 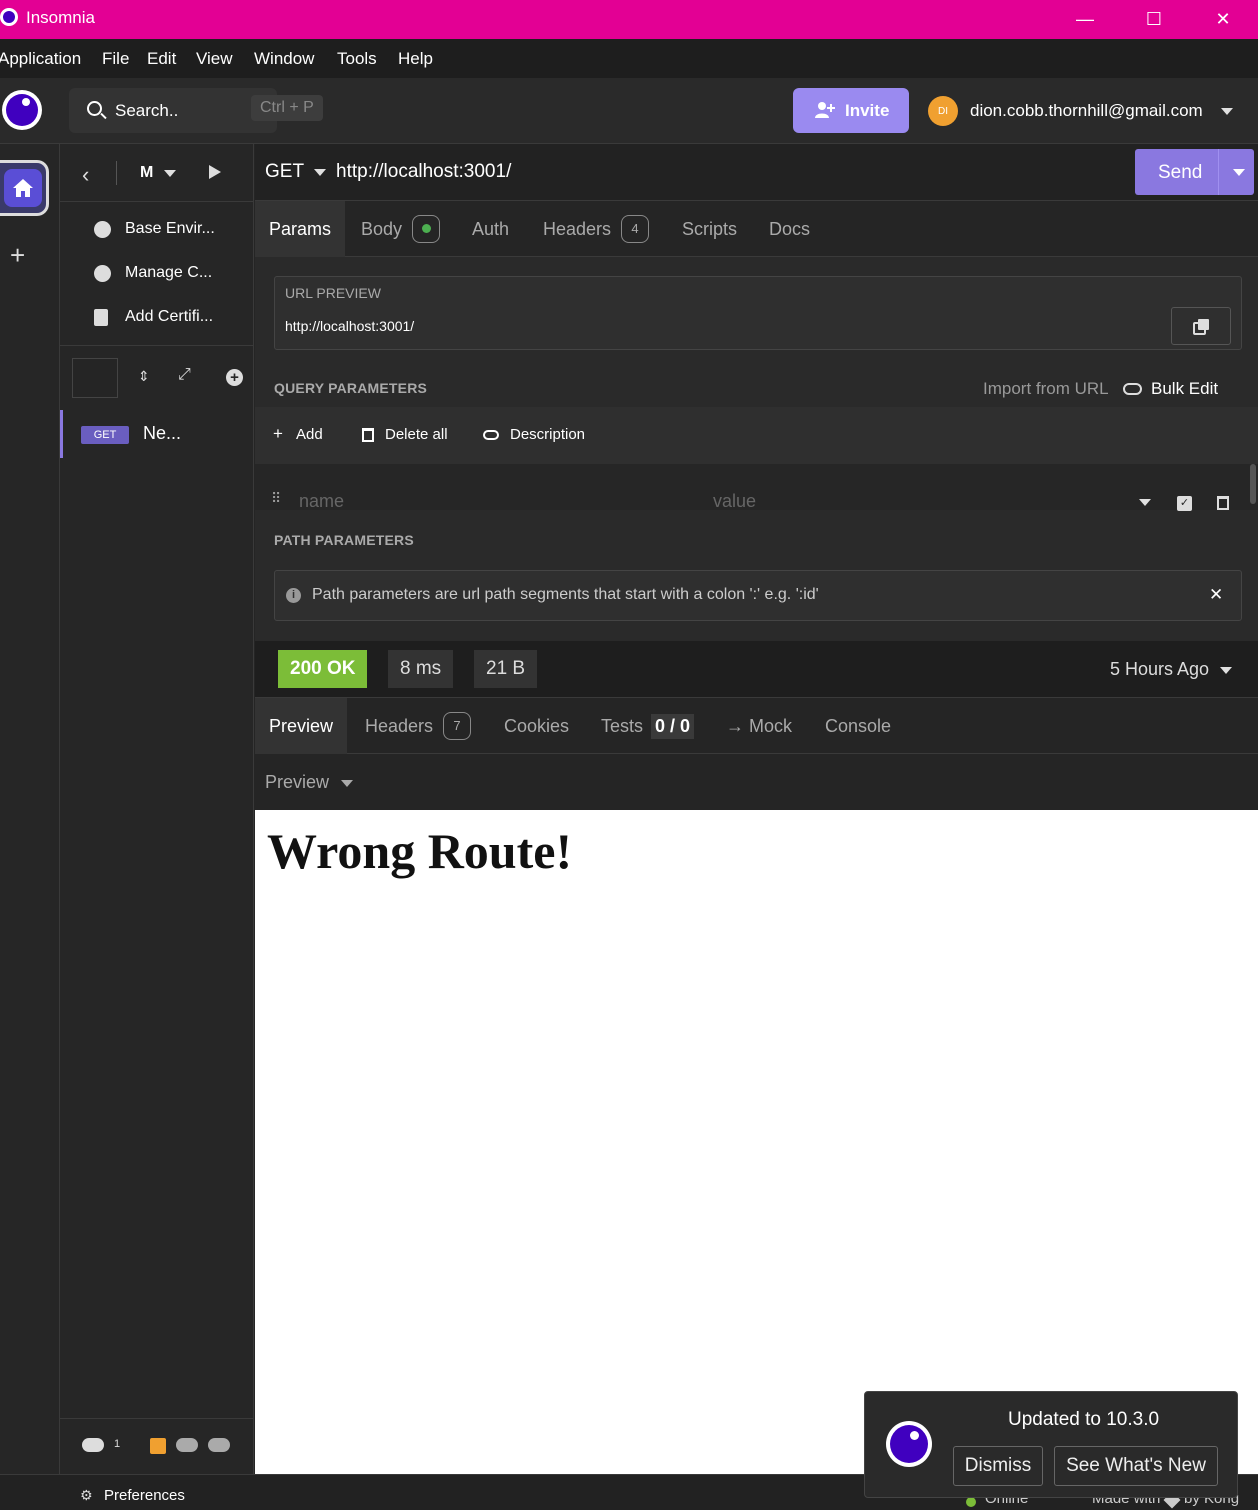 I want to click on param-name-input: name, so click(x=321, y=501).